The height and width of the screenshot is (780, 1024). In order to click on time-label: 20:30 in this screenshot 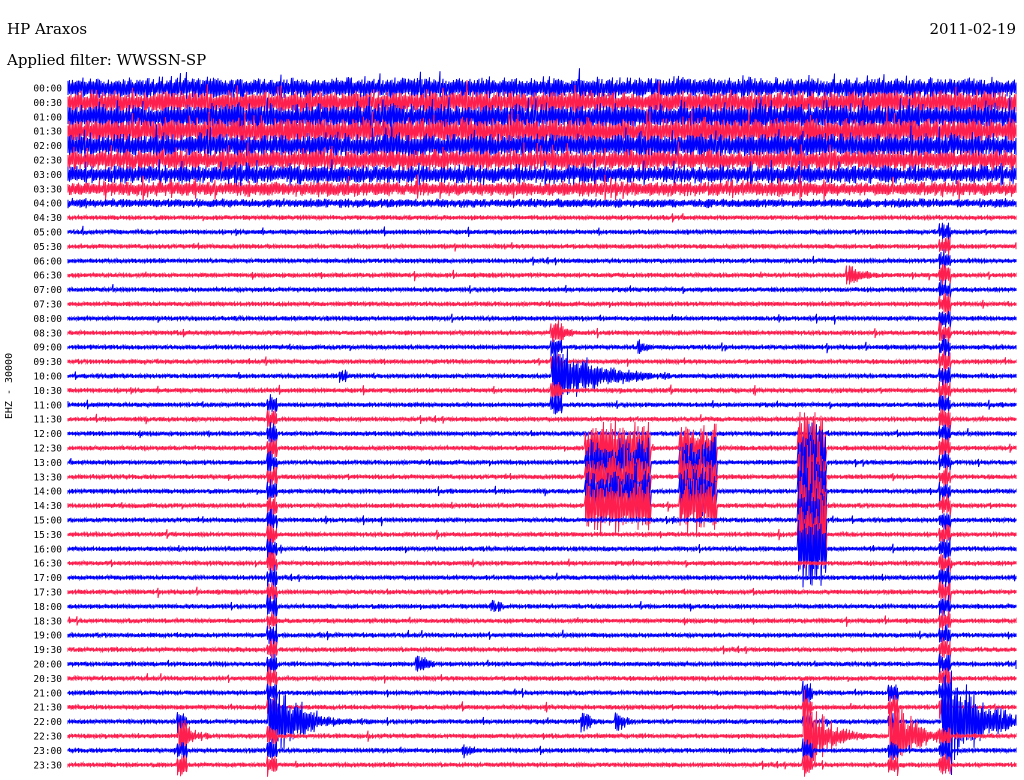, I will do `click(47, 679)`.